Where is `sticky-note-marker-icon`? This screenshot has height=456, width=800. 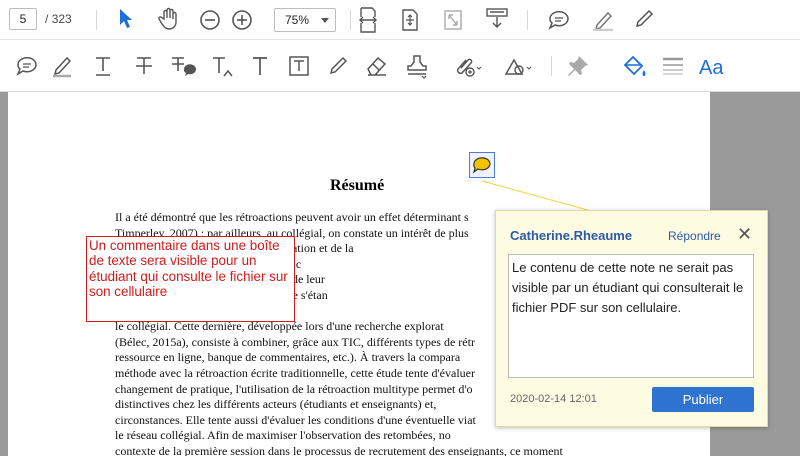
sticky-note-marker-icon is located at coordinates (482, 165).